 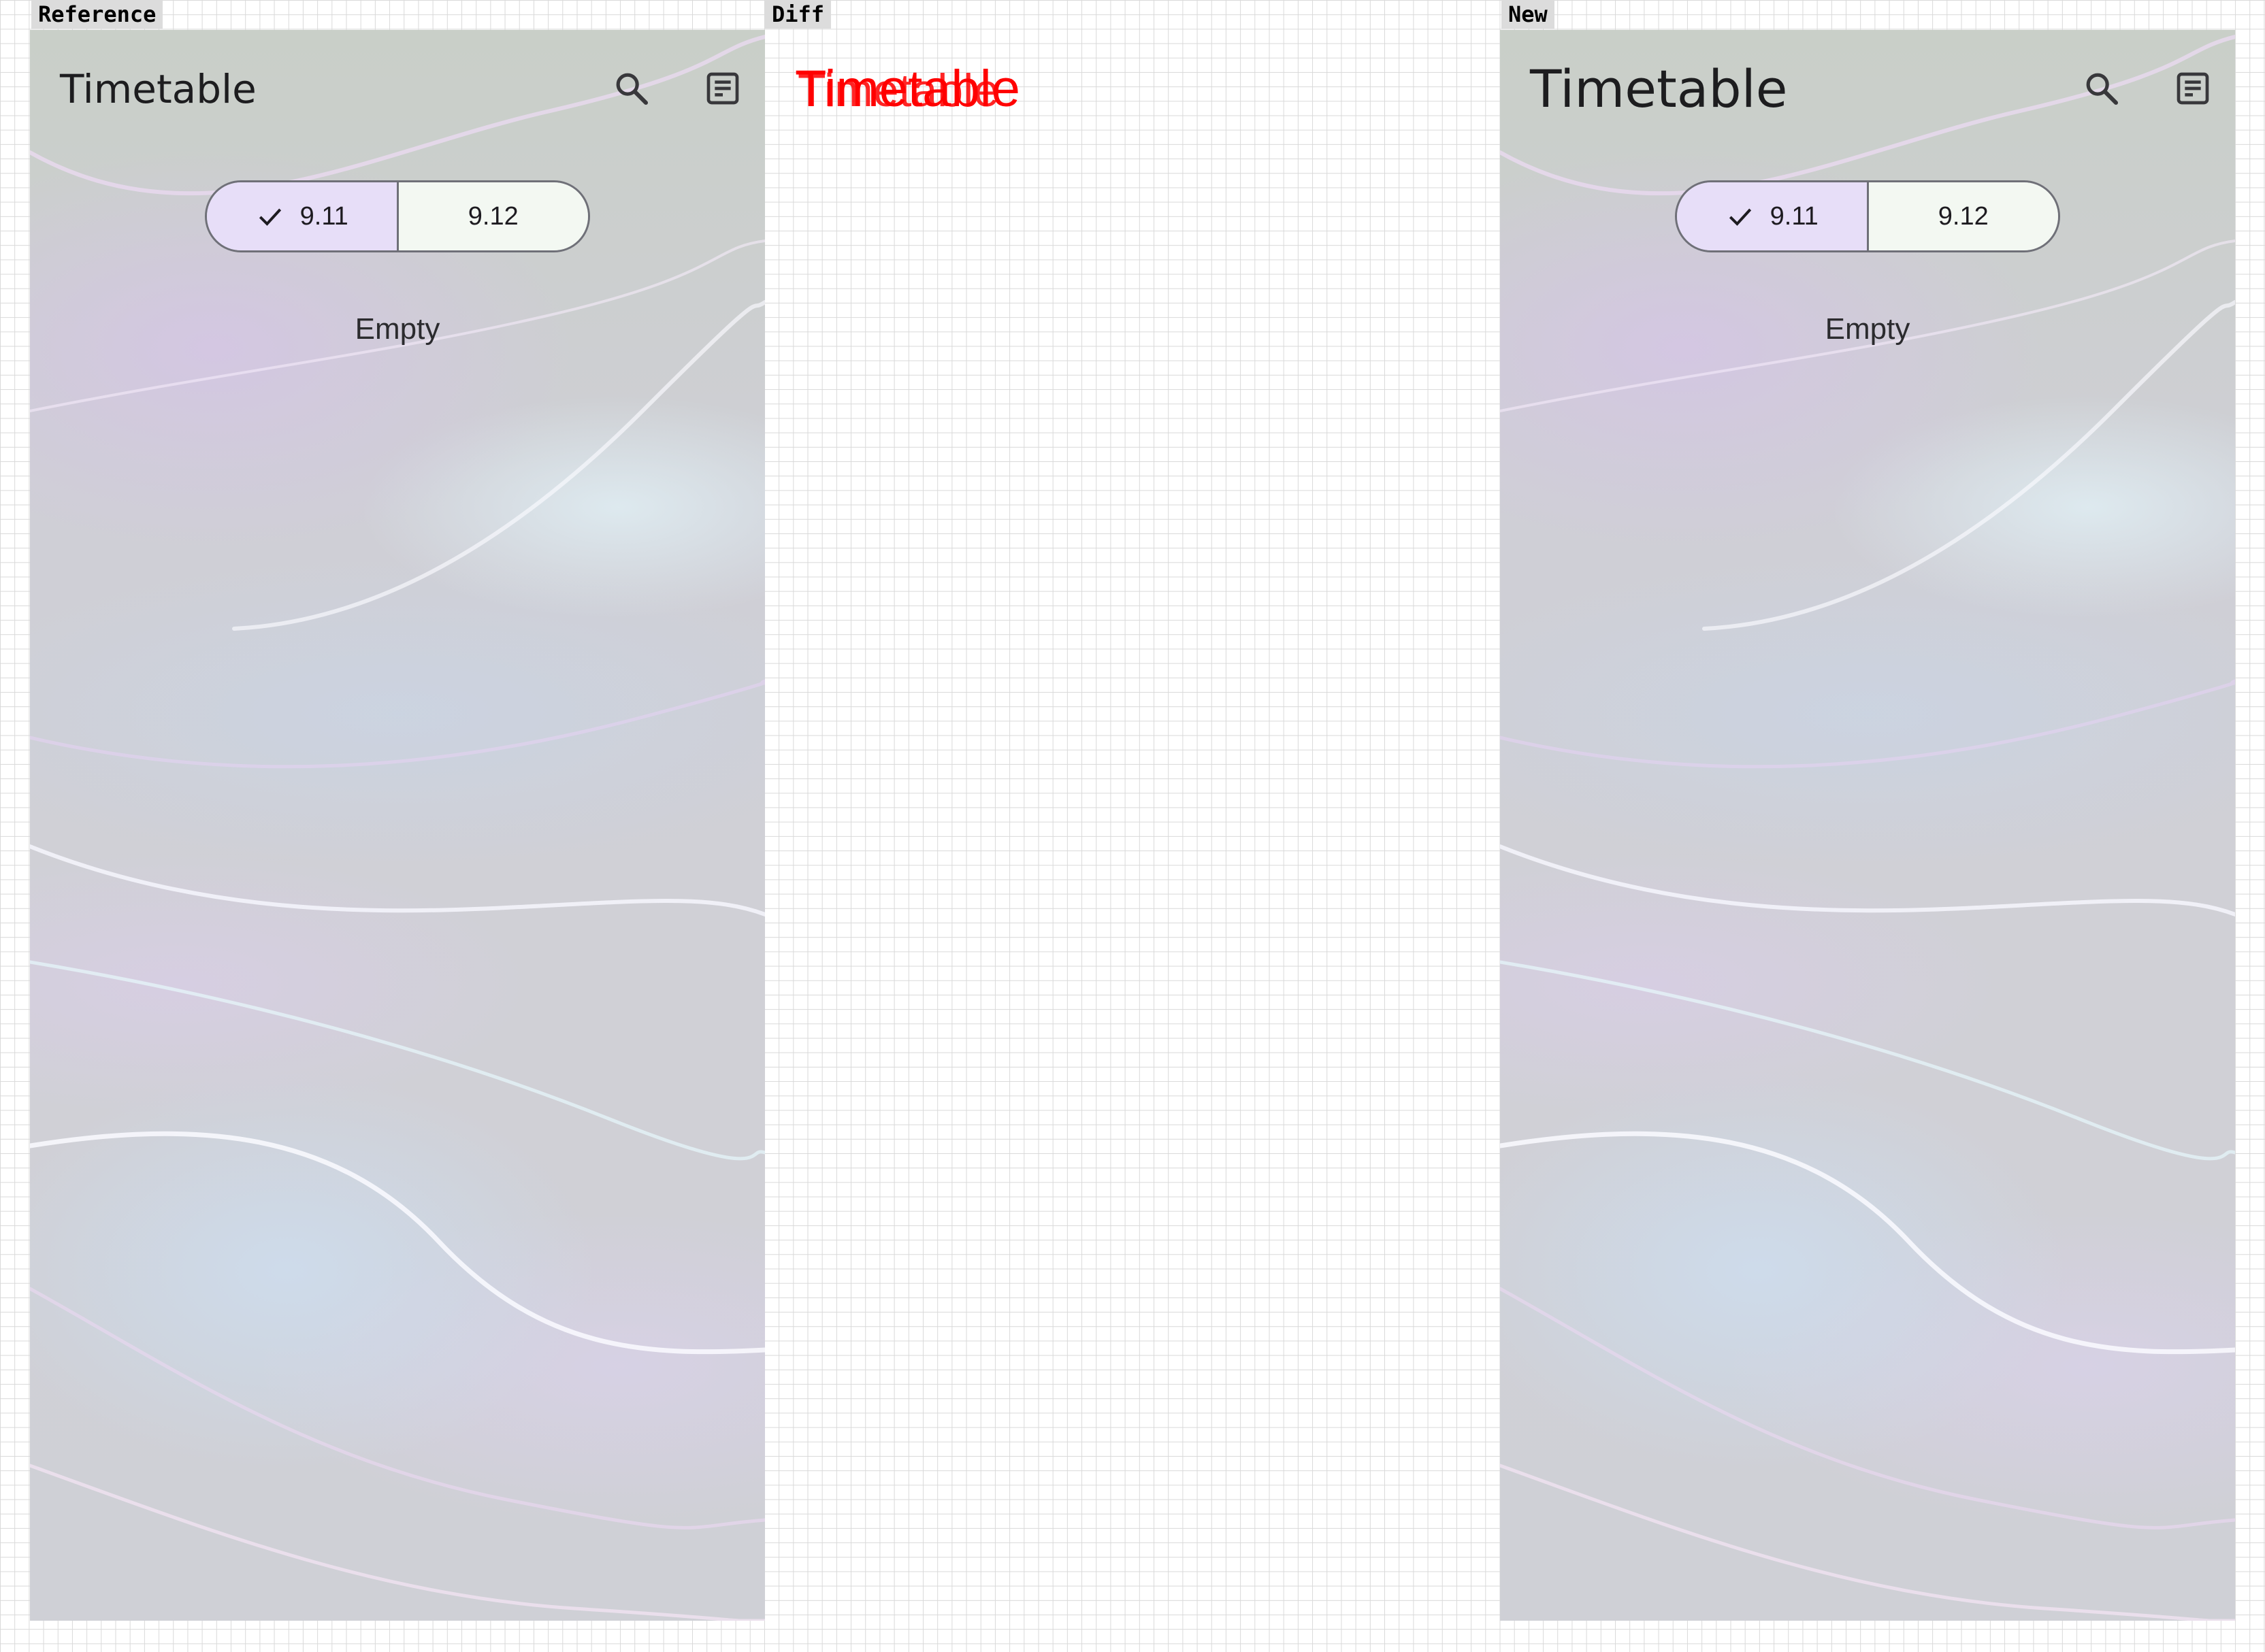 What do you see at coordinates (1527, 14) in the screenshot?
I see `new-label: New` at bounding box center [1527, 14].